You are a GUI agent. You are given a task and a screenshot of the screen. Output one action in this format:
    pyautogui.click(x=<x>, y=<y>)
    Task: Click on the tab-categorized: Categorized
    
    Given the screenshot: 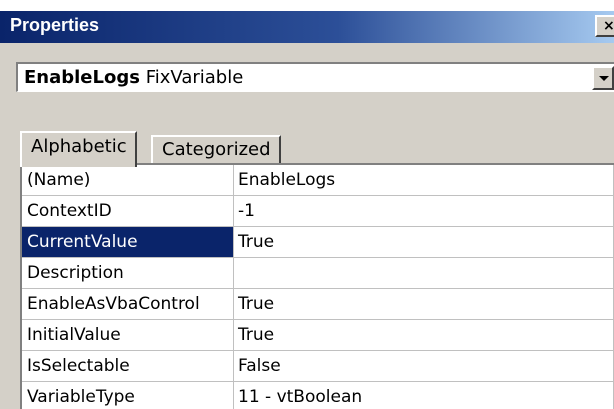 What is the action you would take?
    pyautogui.click(x=216, y=149)
    